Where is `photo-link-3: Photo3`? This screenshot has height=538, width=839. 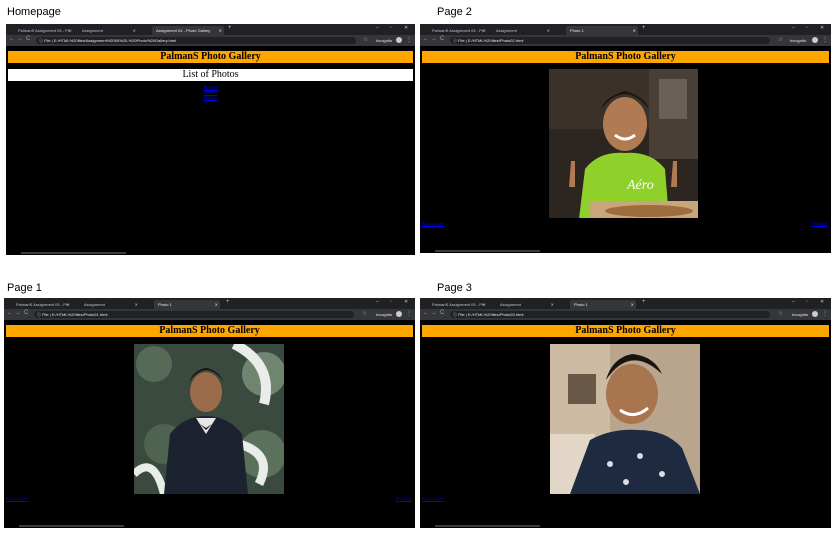
photo-link-3: Photo3 is located at coordinates (210, 98).